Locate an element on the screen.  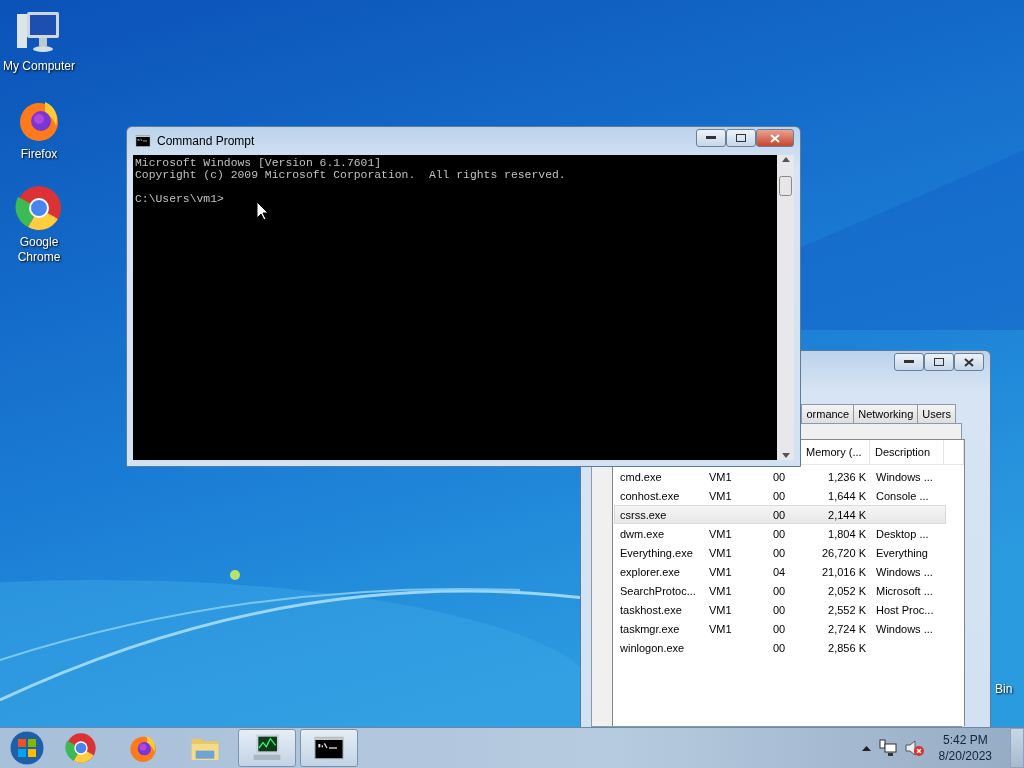
process-row: Everything.exe VM1 00 26,720 K Everything is located at coordinates (780, 552).